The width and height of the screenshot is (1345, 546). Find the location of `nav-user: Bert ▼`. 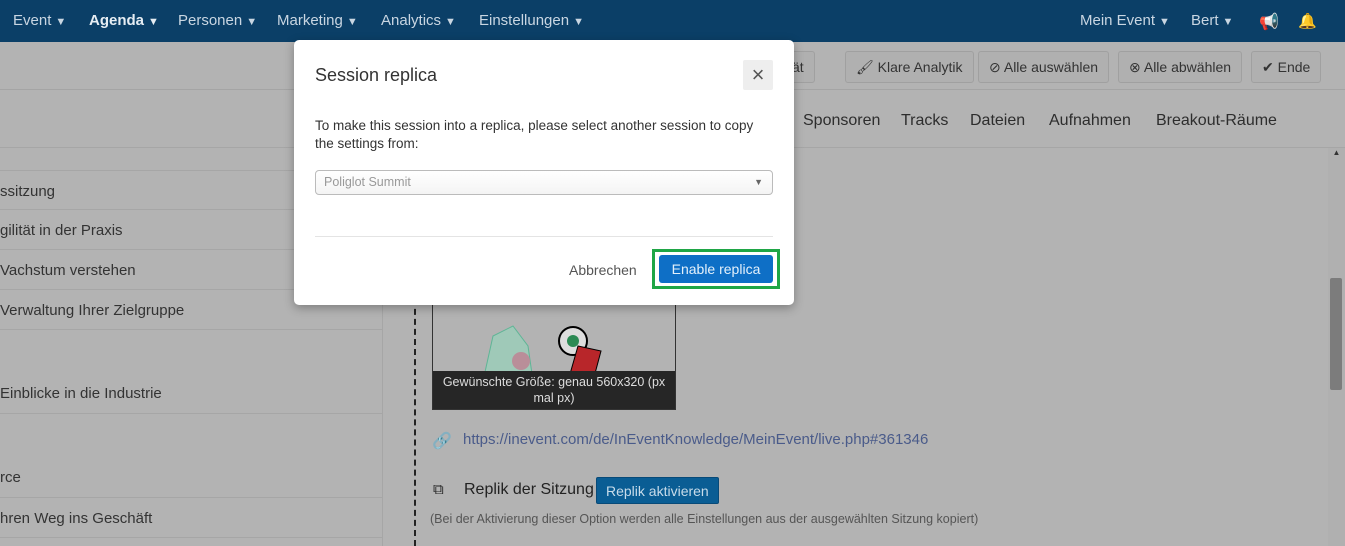

nav-user: Bert ▼ is located at coordinates (1212, 20).